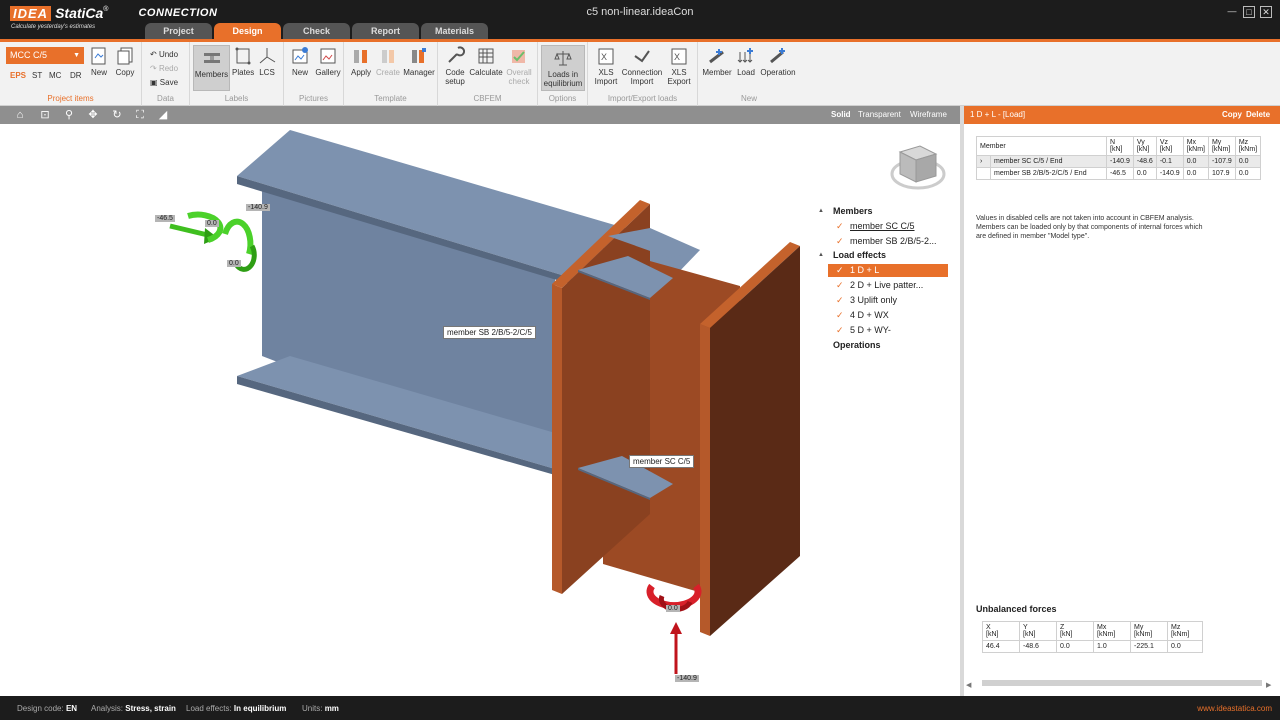 The image size is (1280, 720). What do you see at coordinates (821, 211) in the screenshot?
I see `collapse-members-icon: ▲` at bounding box center [821, 211].